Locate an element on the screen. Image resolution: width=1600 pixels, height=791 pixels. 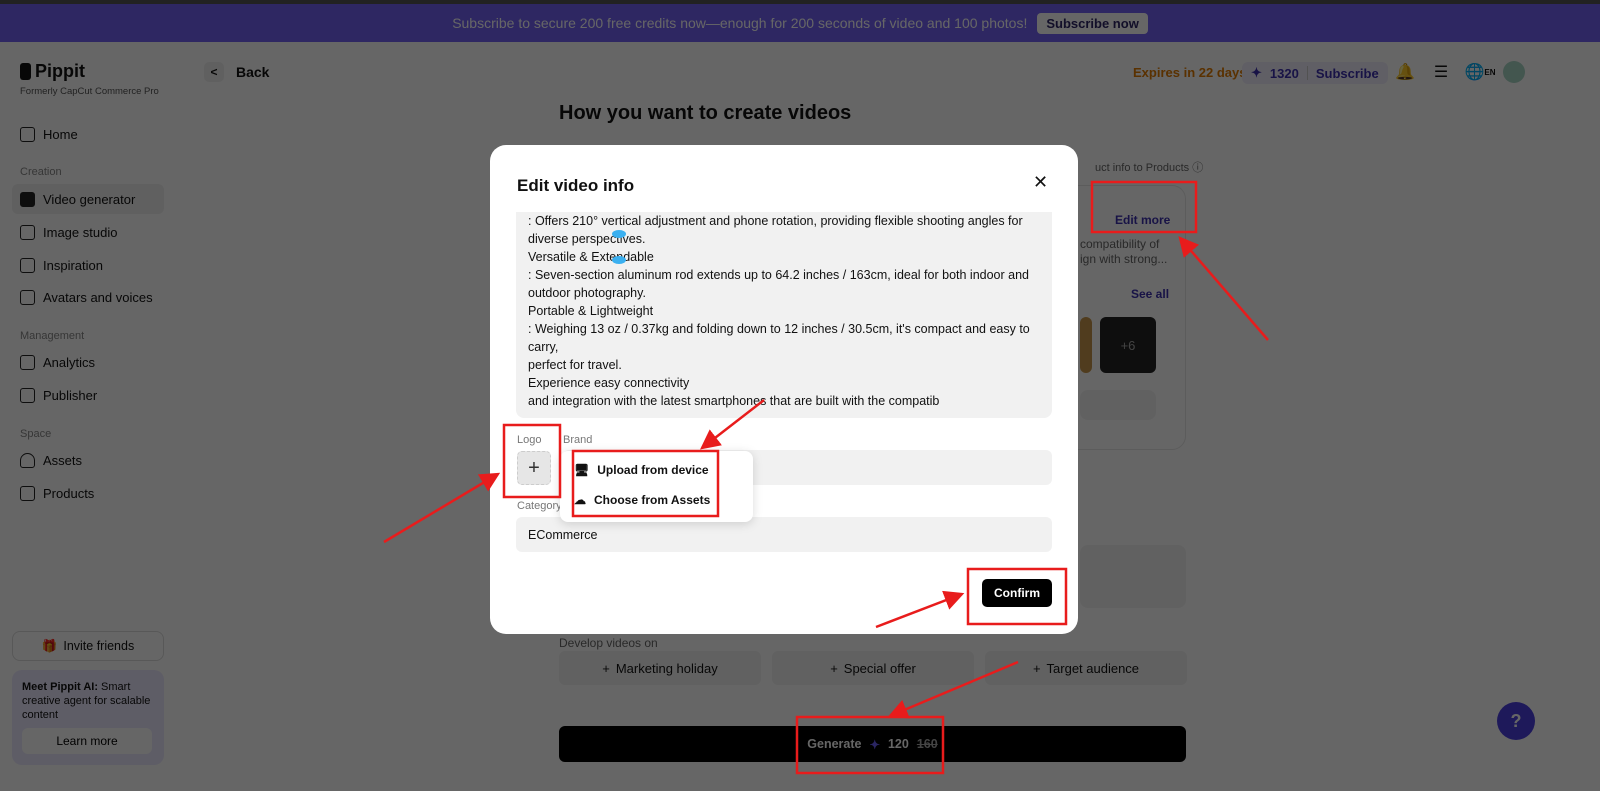
sidebar-item-label: Video generator is located at coordinates (89, 199).